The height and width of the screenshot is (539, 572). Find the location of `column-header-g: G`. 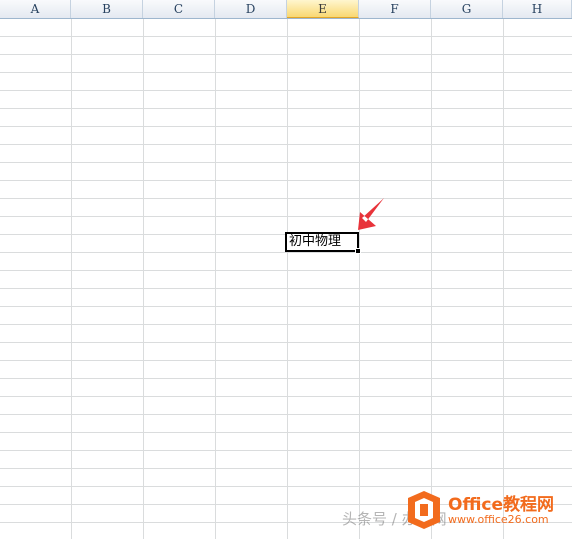

column-header-g: G is located at coordinates (467, 9).